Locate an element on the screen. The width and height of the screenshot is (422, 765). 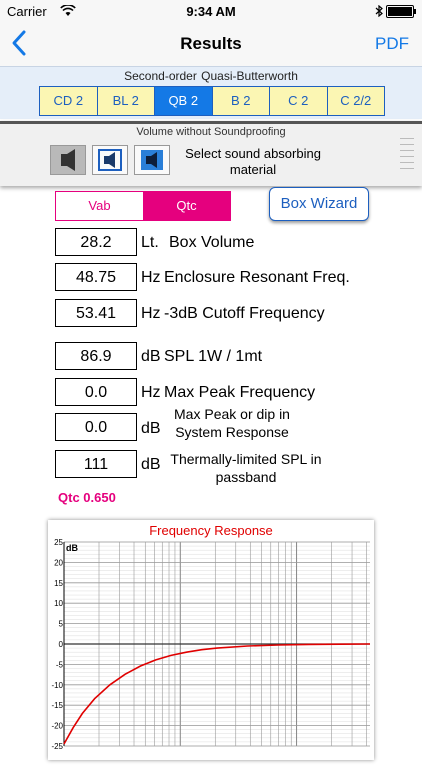
cutoff-freq-unit: Hz is located at coordinates (151, 313).